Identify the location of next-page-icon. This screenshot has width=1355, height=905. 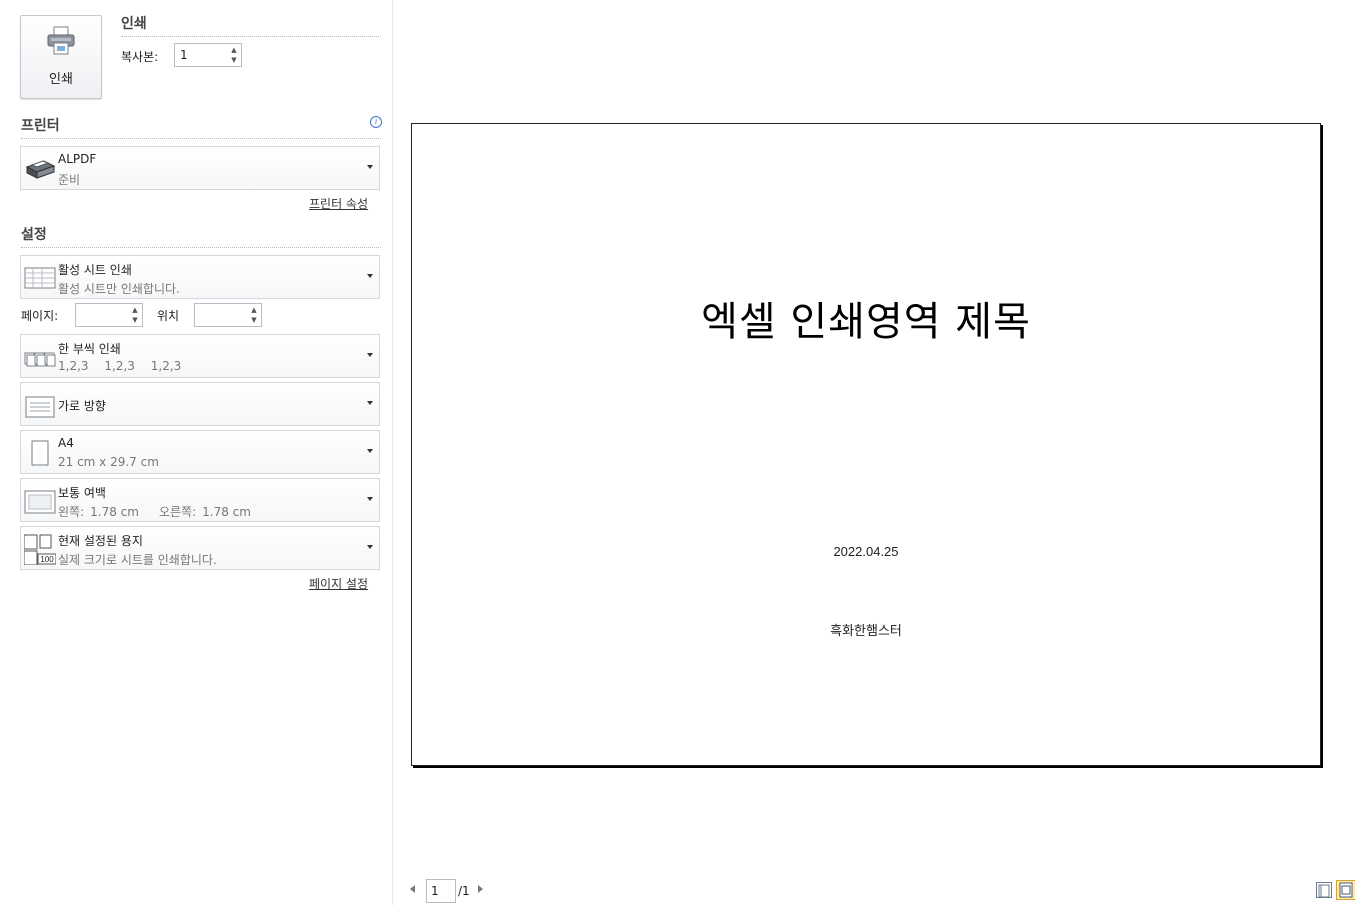
(480, 889).